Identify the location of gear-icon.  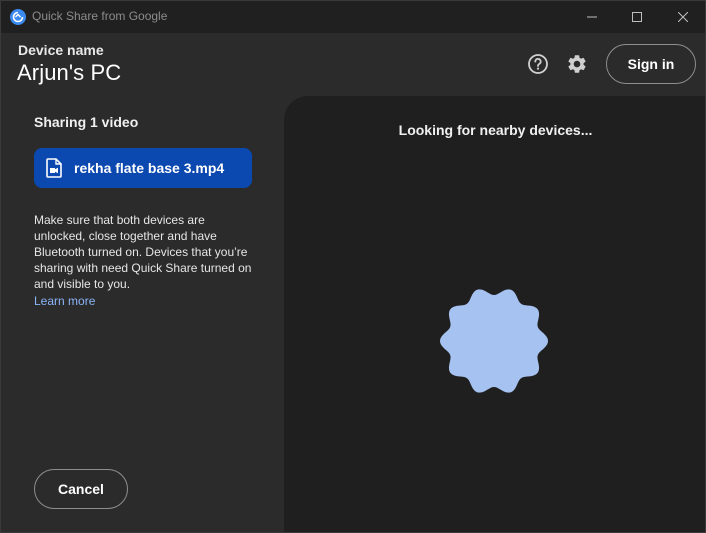
(577, 64).